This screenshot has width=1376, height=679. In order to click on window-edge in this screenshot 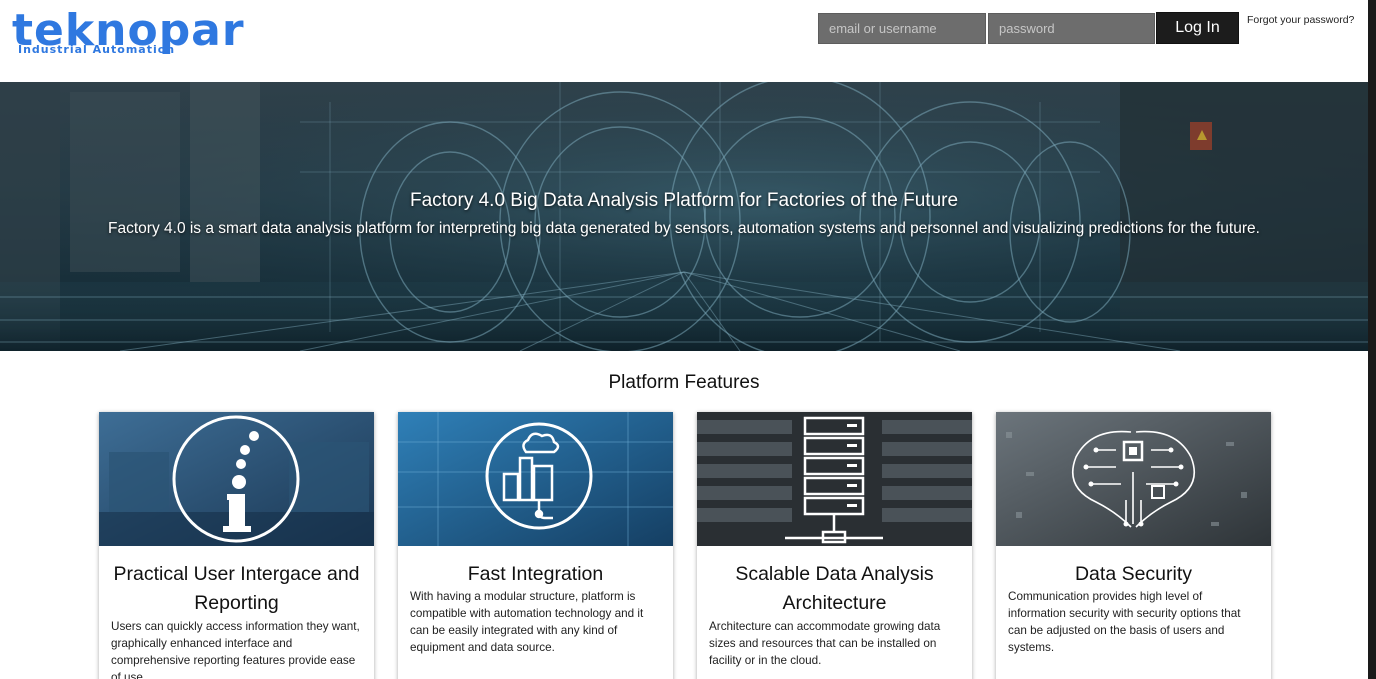, I will do `click(1372, 339)`.